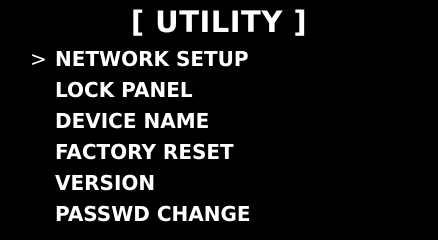 The width and height of the screenshot is (438, 240). What do you see at coordinates (152, 59) in the screenshot?
I see `menu-item-label: NETWORK SETUP` at bounding box center [152, 59].